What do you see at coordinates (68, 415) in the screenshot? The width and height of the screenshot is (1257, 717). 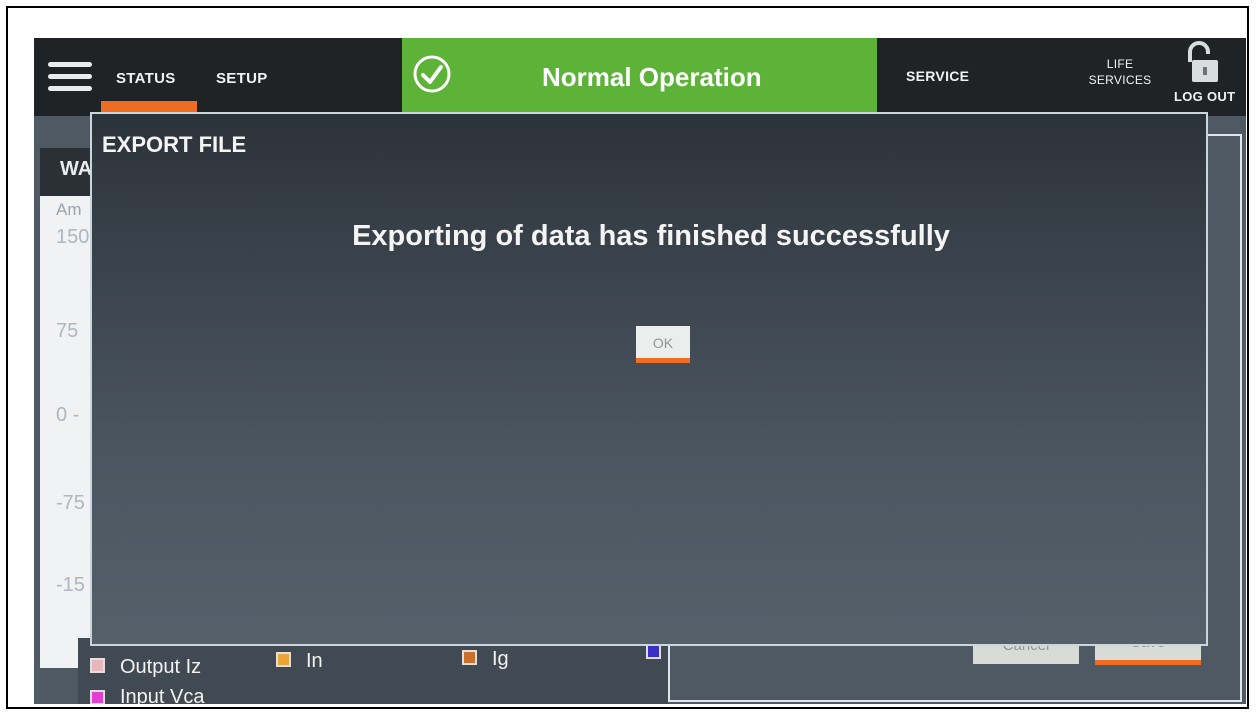 I see `y-tick-label: 0 -` at bounding box center [68, 415].